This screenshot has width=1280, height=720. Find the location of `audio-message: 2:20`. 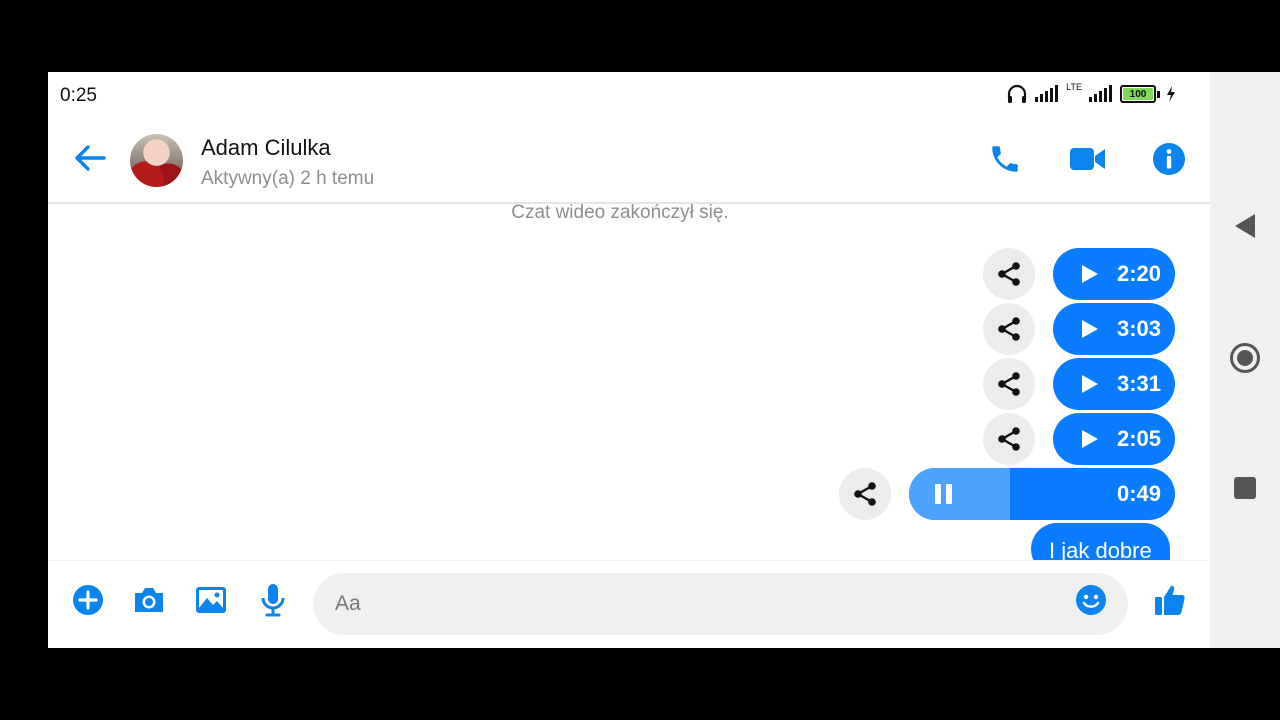

audio-message: 2:20 is located at coordinates (1114, 274).